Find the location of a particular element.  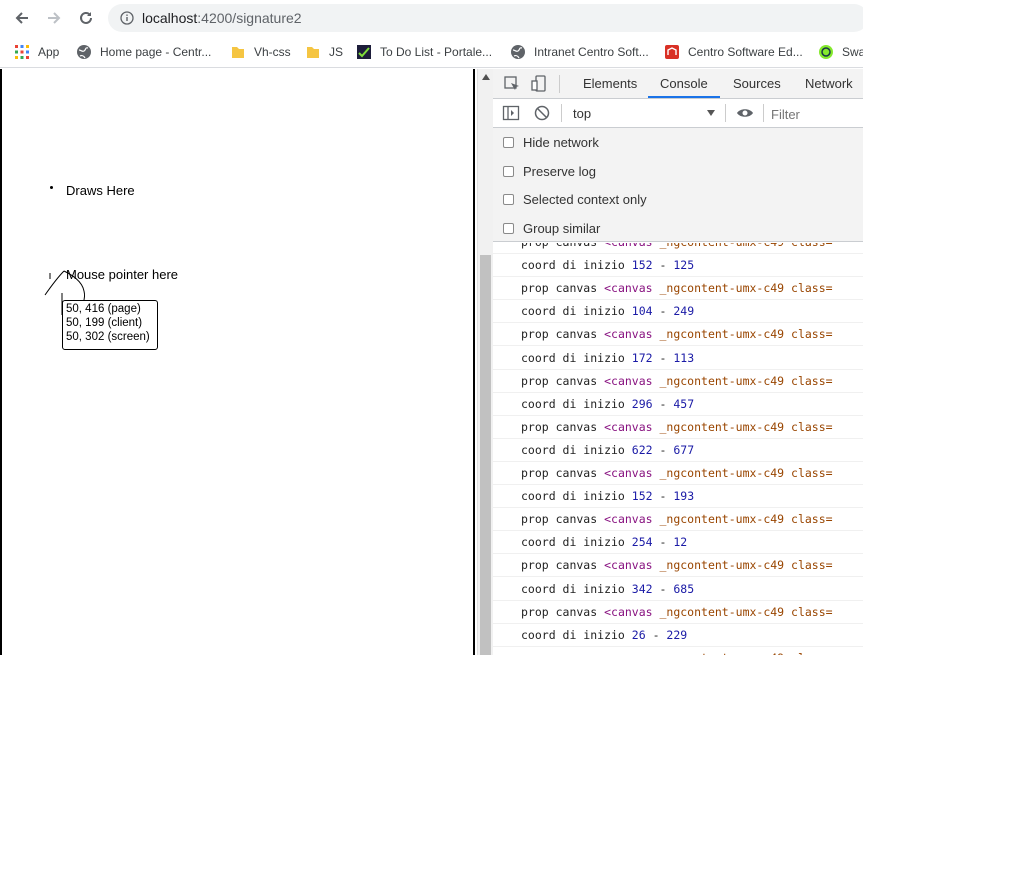

folder-icon is located at coordinates (313, 52).